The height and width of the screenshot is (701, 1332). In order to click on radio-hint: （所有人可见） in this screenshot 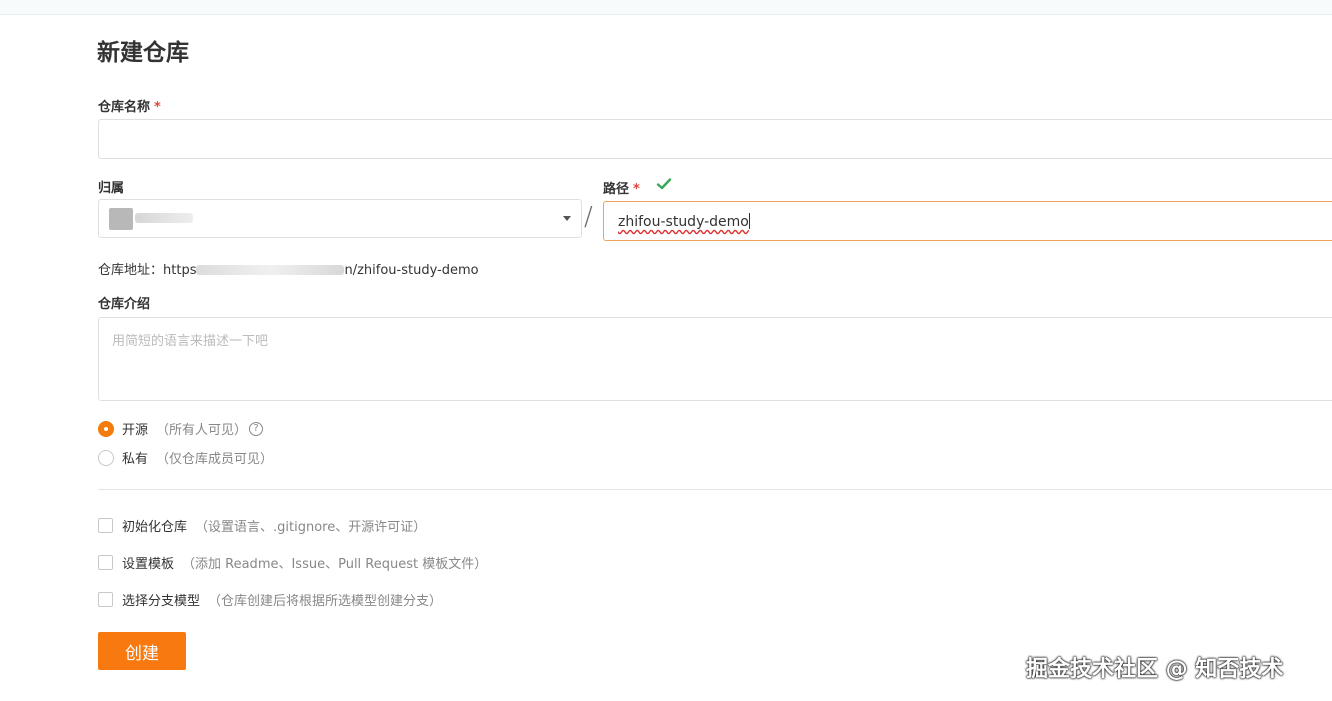, I will do `click(202, 430)`.